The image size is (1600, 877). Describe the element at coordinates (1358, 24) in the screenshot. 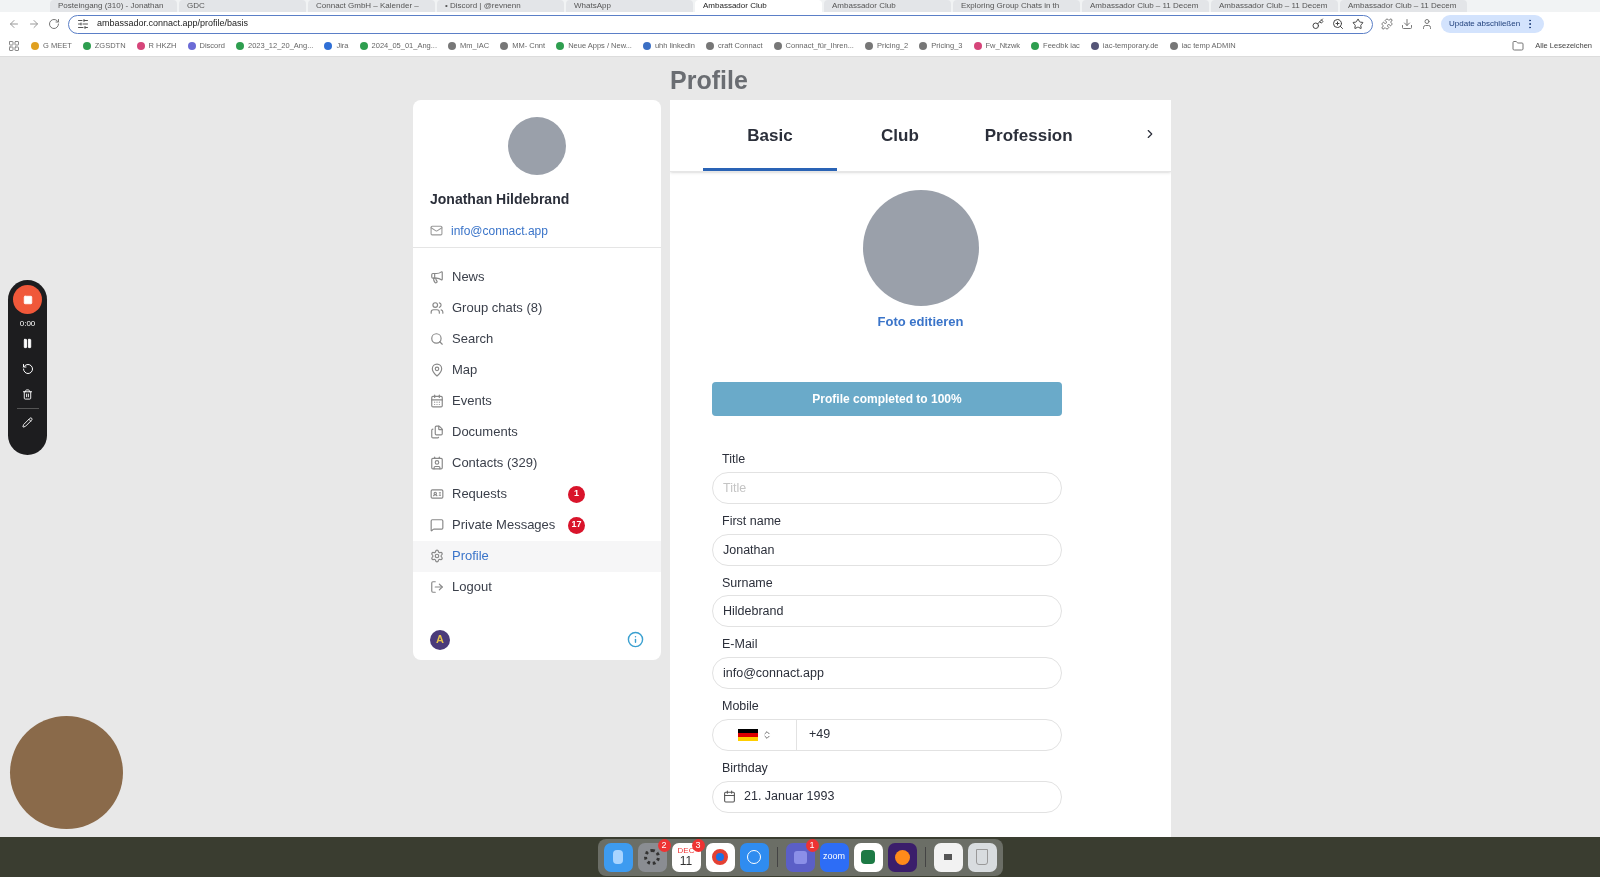

I see `bookmark-star-icon` at that location.